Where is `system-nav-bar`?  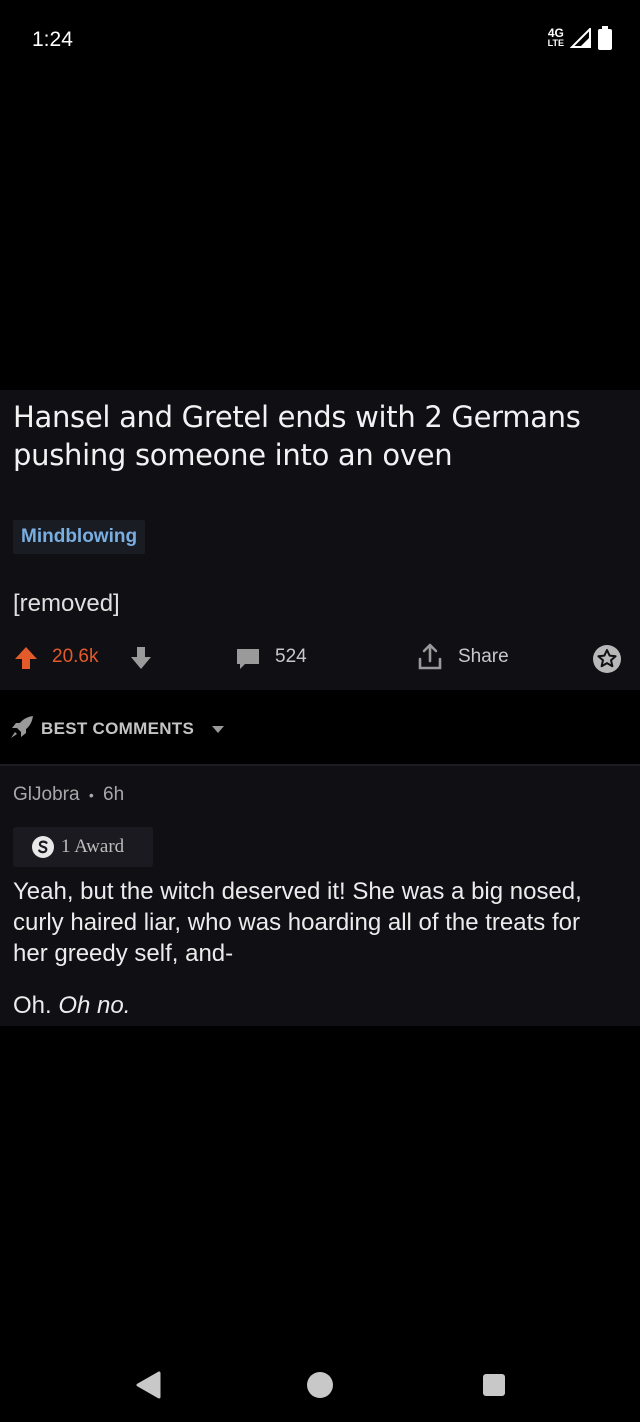 system-nav-bar is located at coordinates (320, 1386).